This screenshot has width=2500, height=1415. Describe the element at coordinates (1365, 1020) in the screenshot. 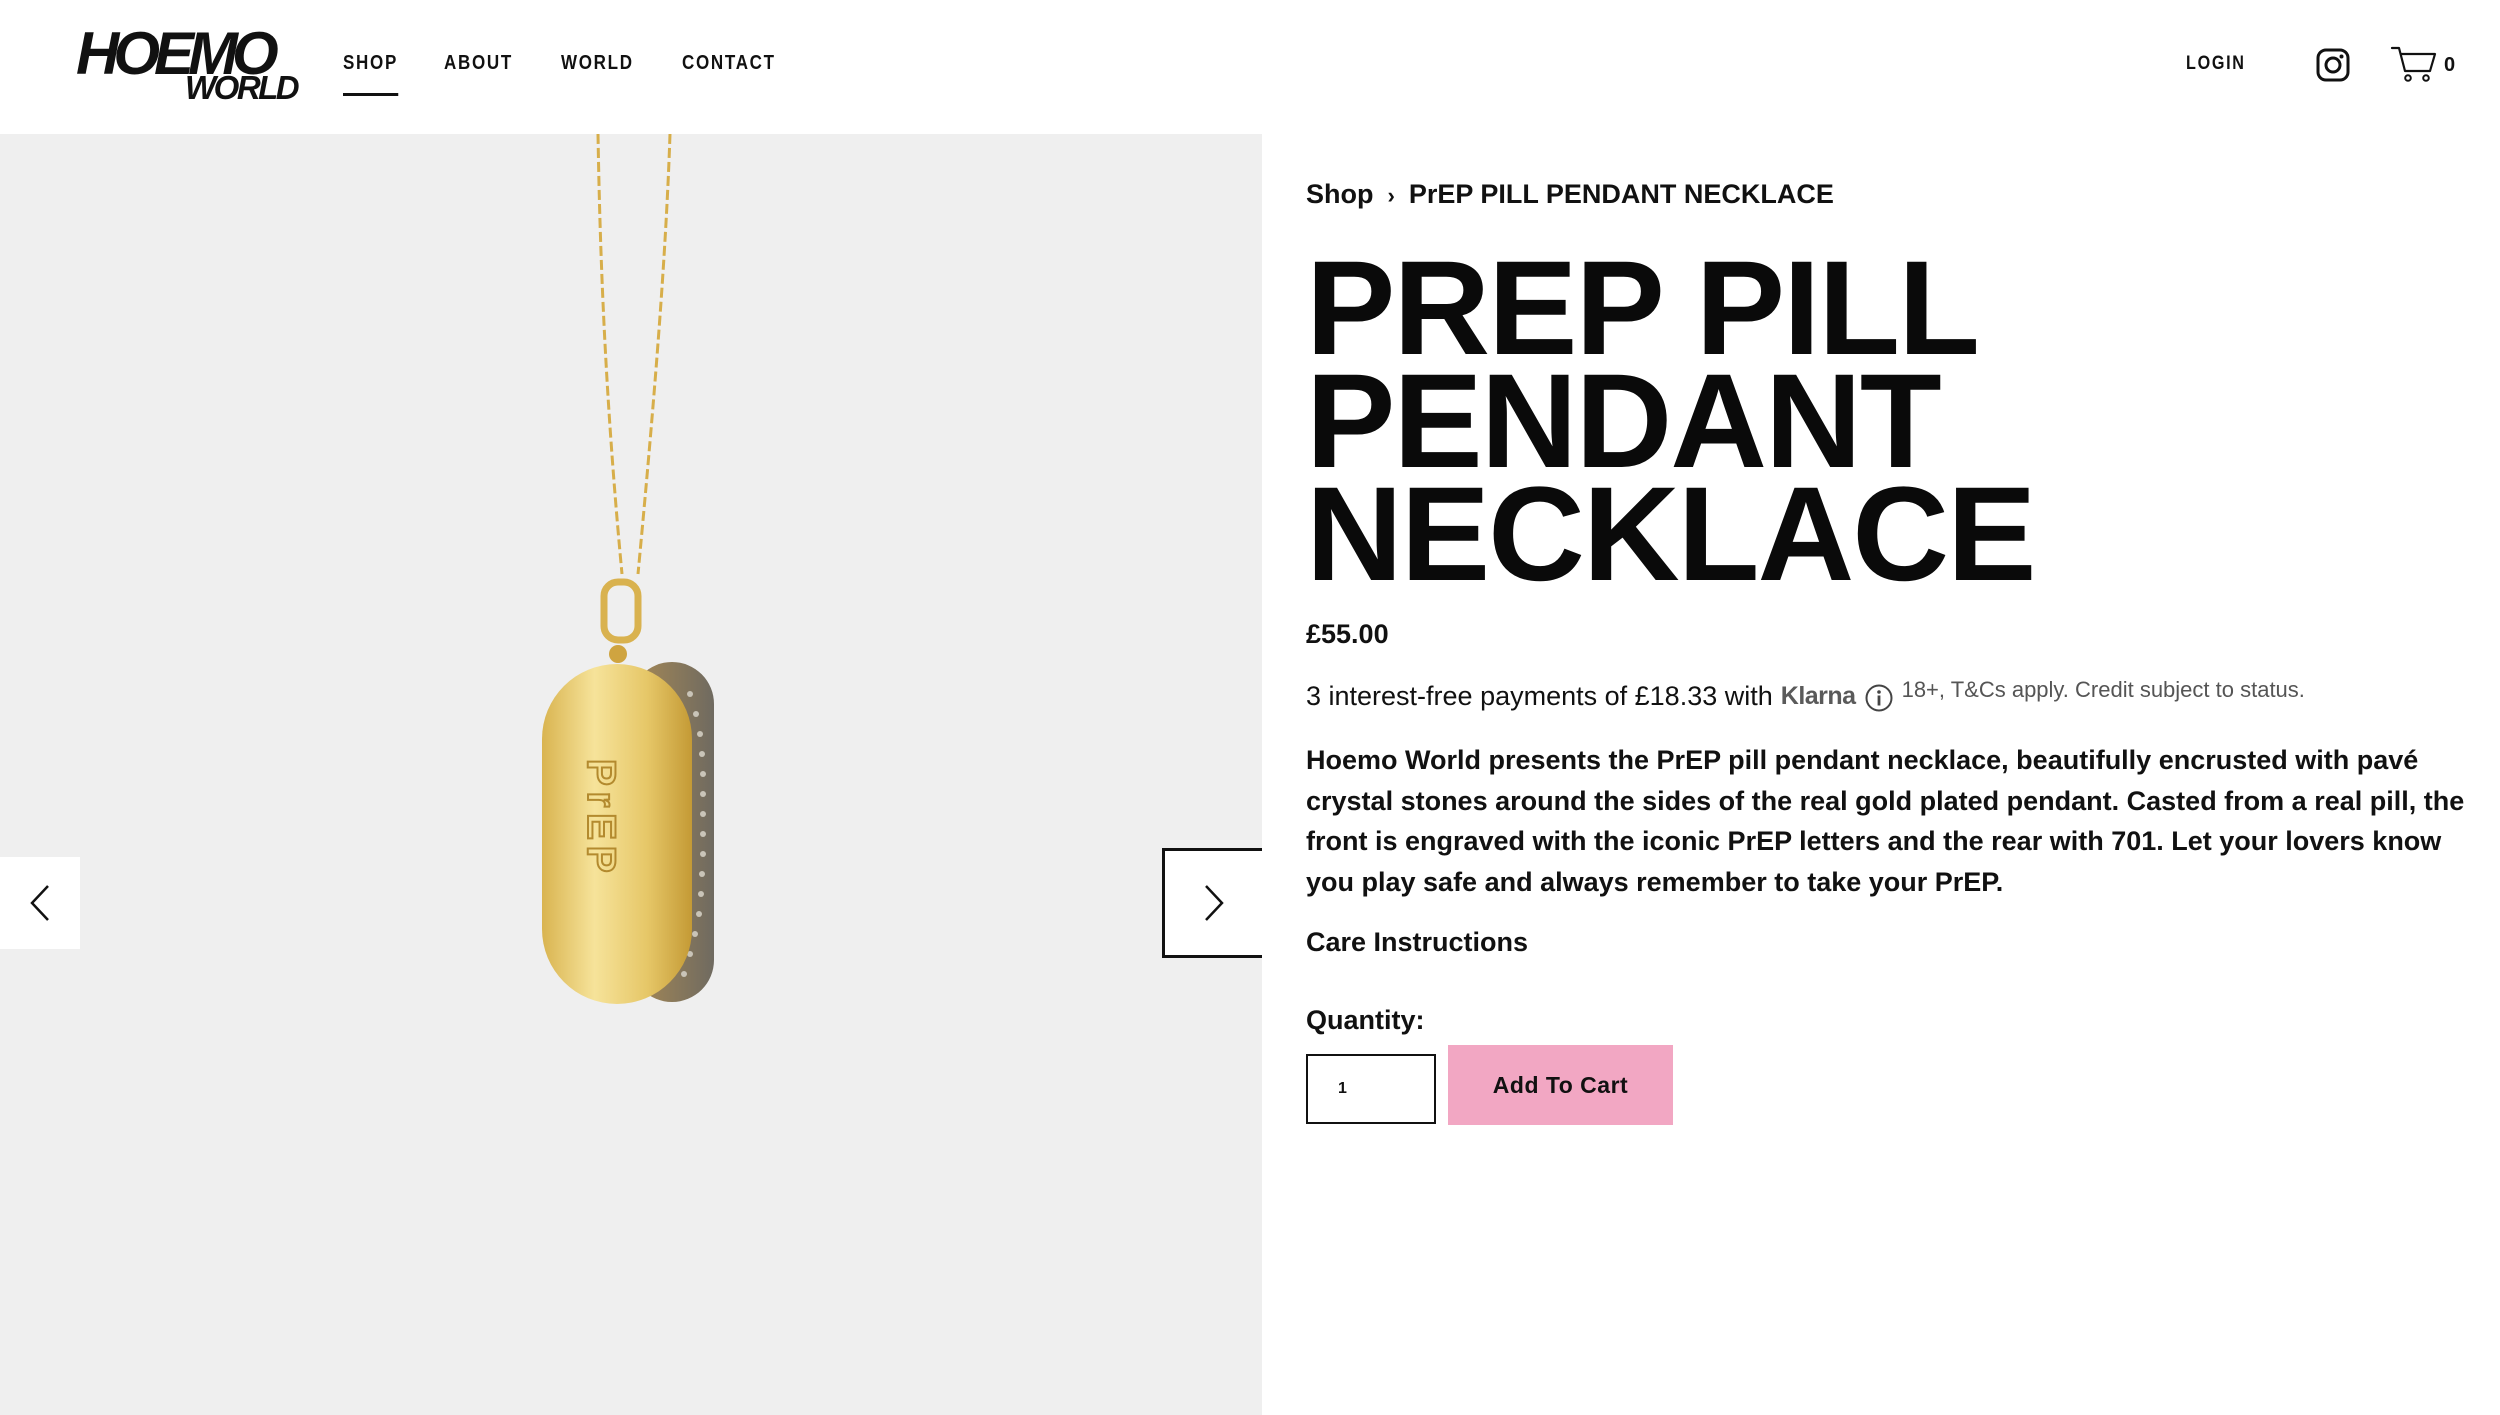

I see `quantity-label: Quantity:` at that location.